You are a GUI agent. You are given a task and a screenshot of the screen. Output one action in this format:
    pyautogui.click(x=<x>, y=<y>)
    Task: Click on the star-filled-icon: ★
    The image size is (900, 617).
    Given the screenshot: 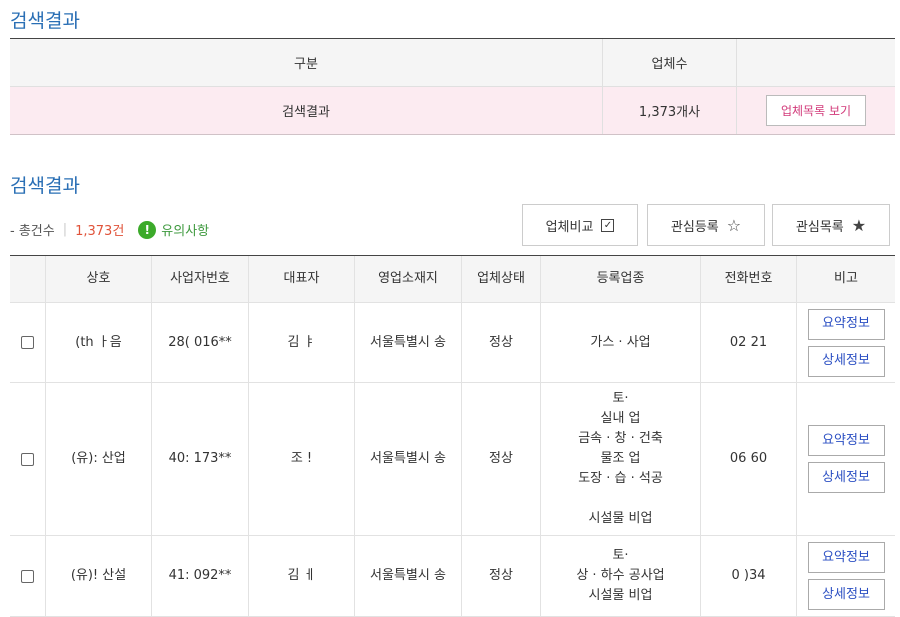 What is the action you would take?
    pyautogui.click(x=859, y=225)
    